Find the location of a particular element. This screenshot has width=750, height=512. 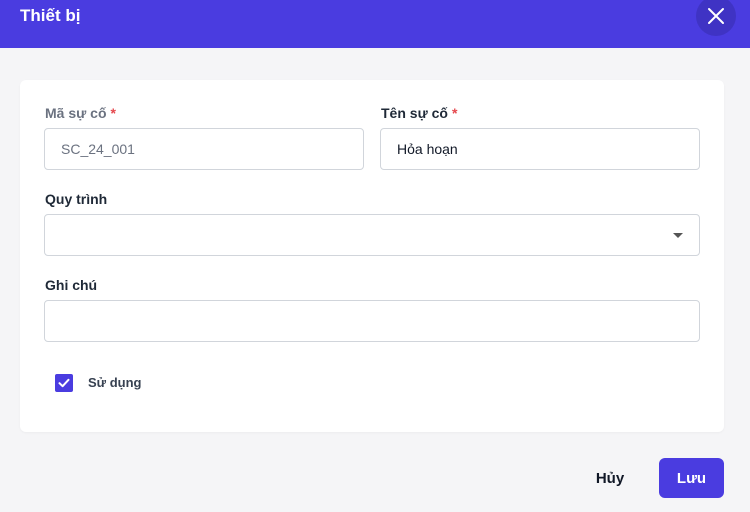

name-input: Hỏa hoạn is located at coordinates (540, 149).